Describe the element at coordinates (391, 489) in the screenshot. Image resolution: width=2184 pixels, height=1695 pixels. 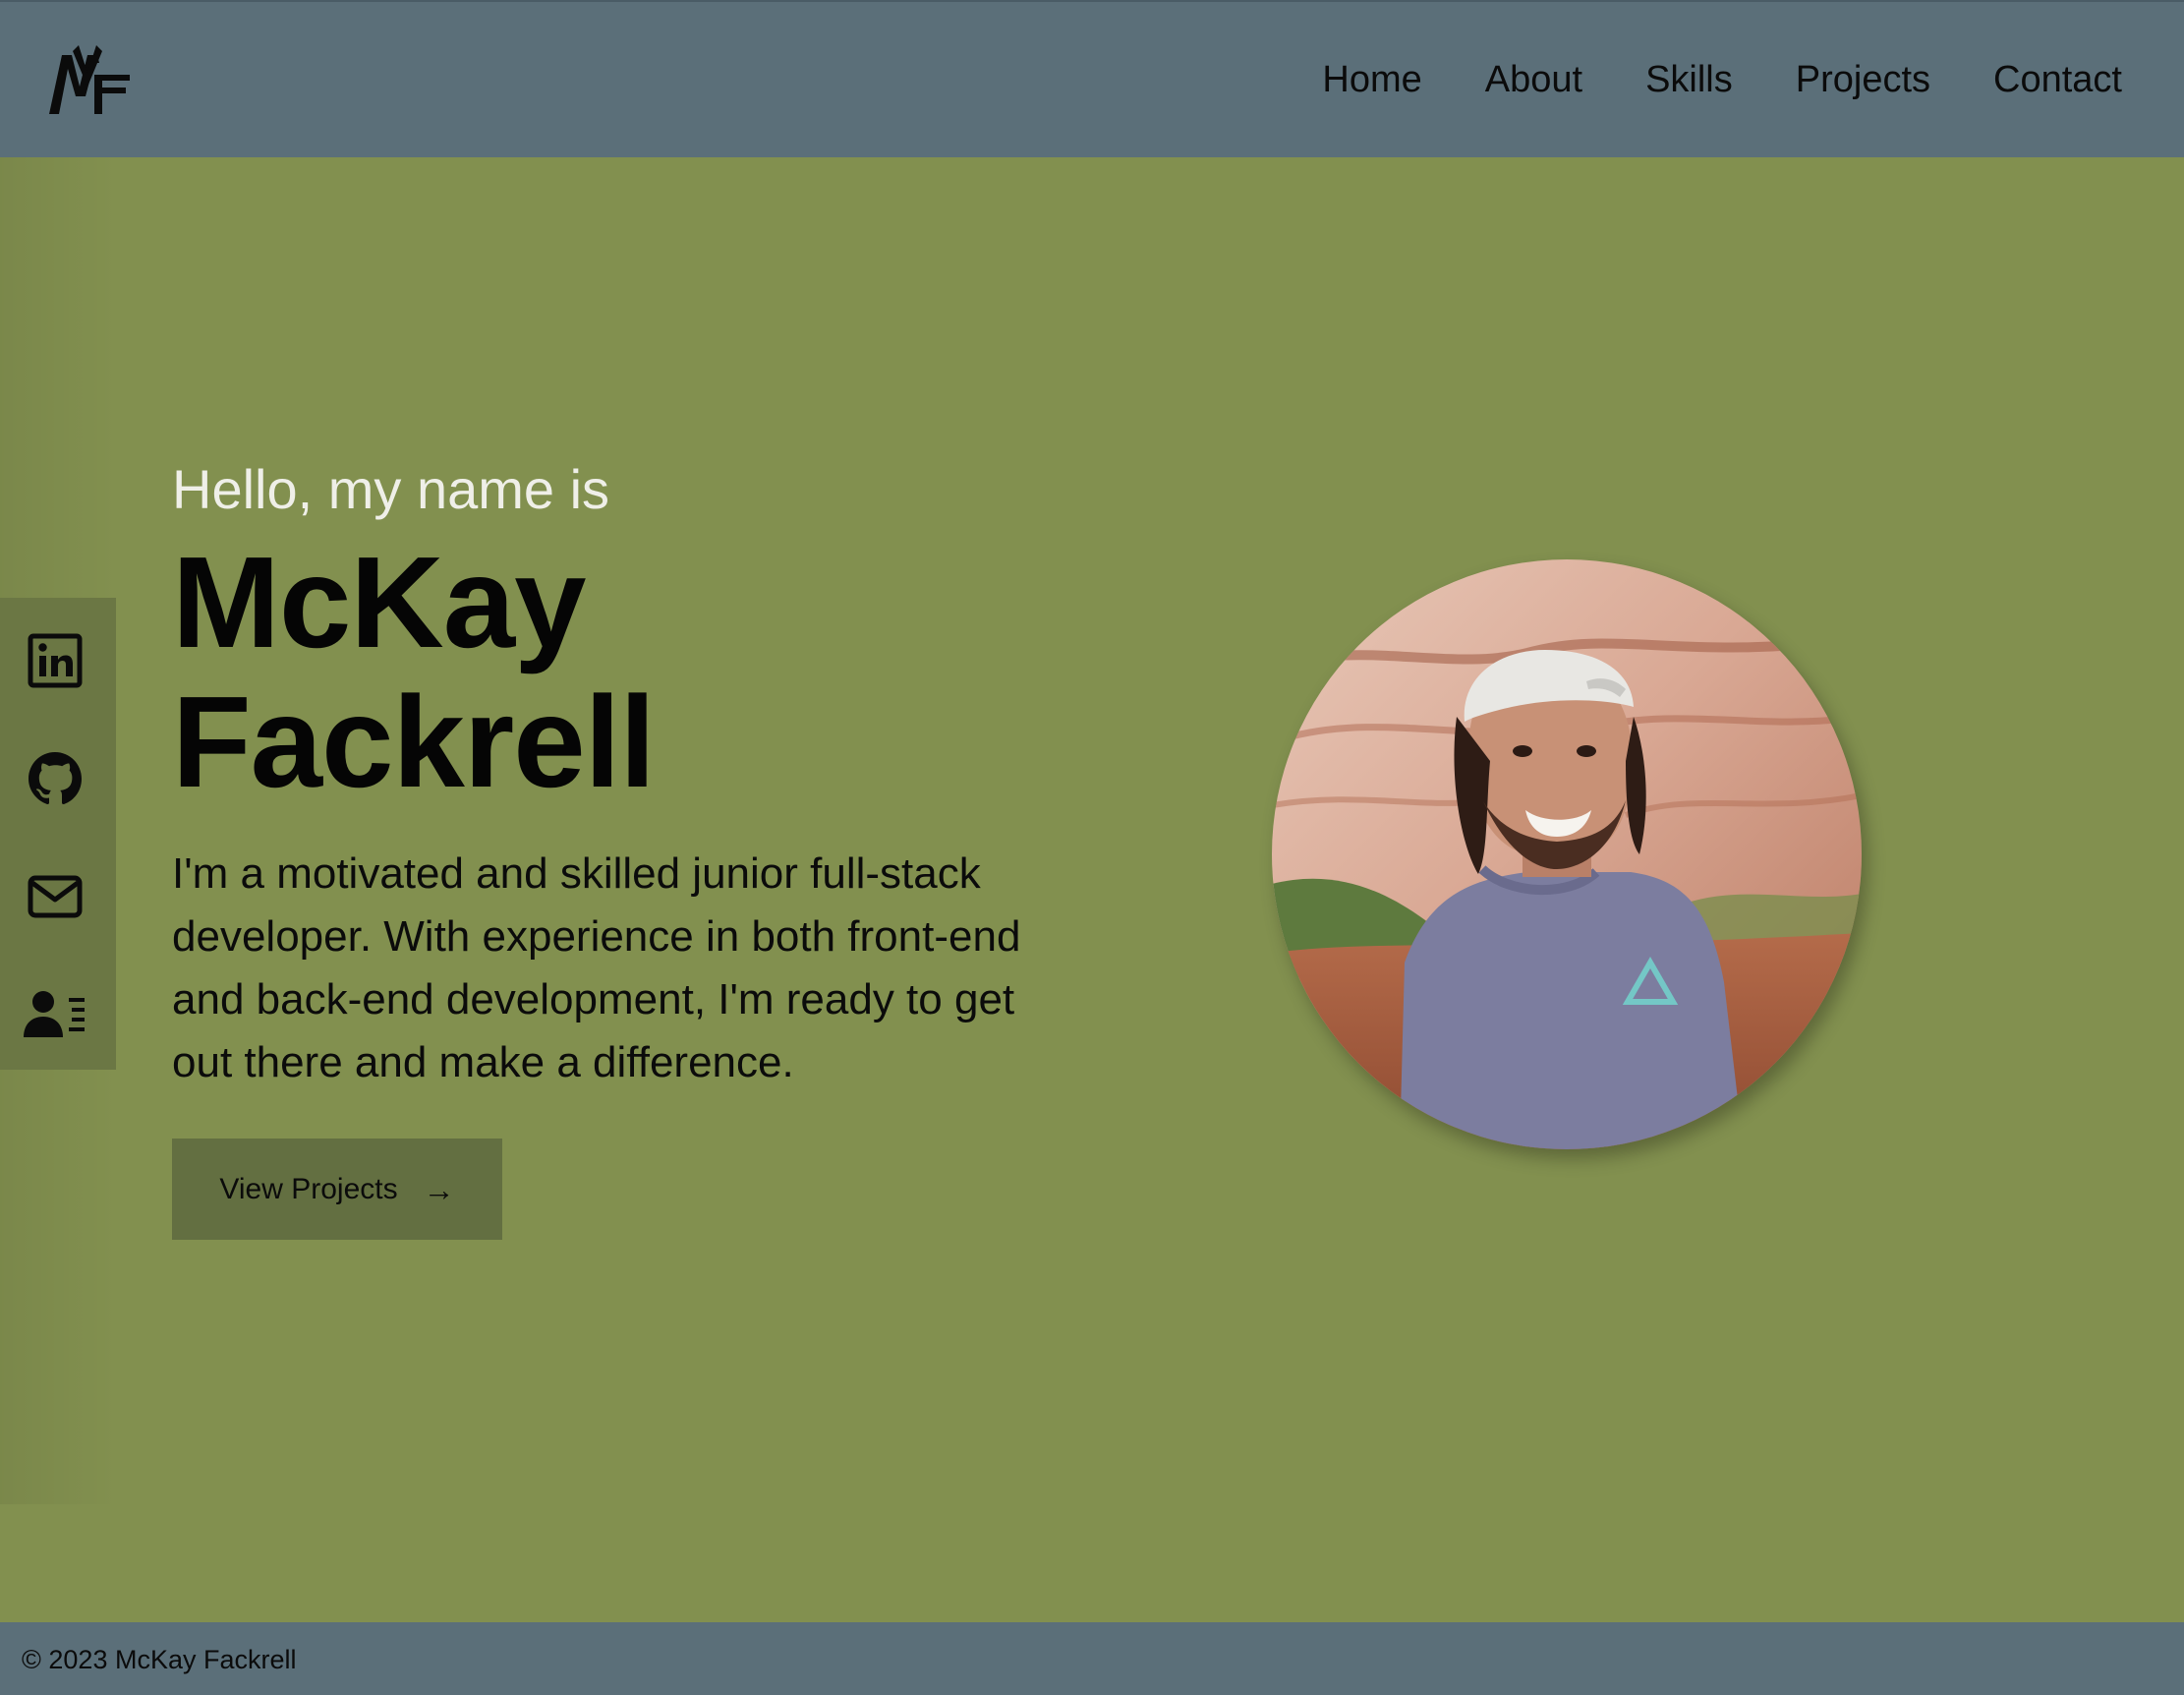
I see `hero-greeting: Hello, my name is` at that location.